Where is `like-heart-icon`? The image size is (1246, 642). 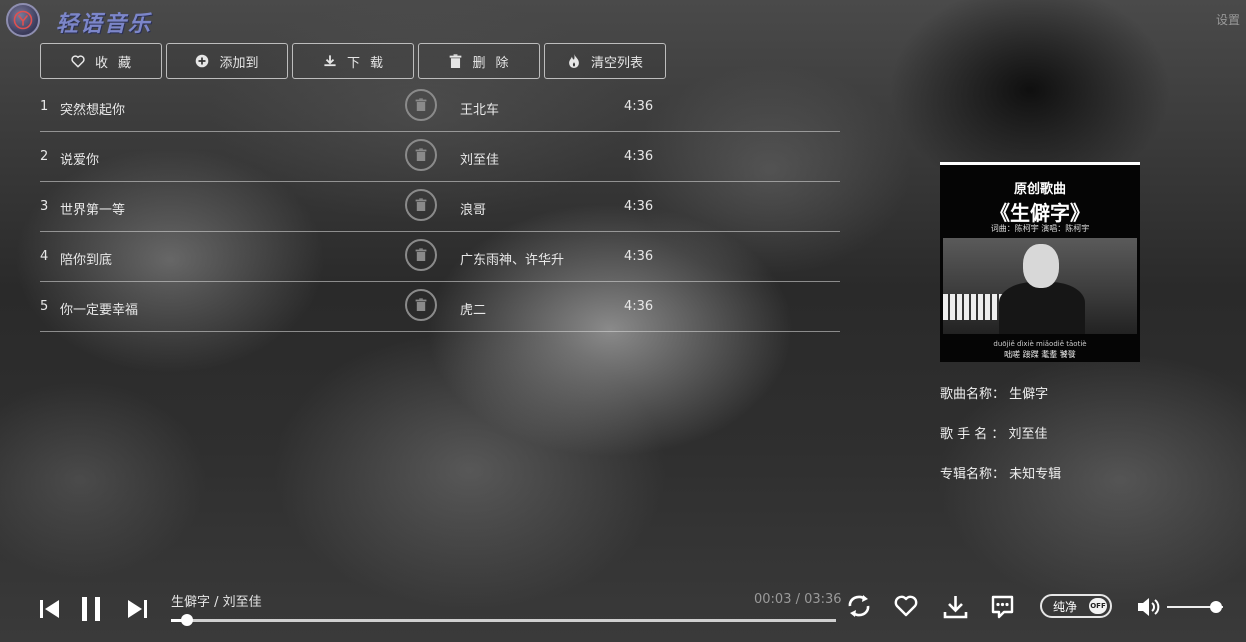
like-heart-icon is located at coordinates (906, 606).